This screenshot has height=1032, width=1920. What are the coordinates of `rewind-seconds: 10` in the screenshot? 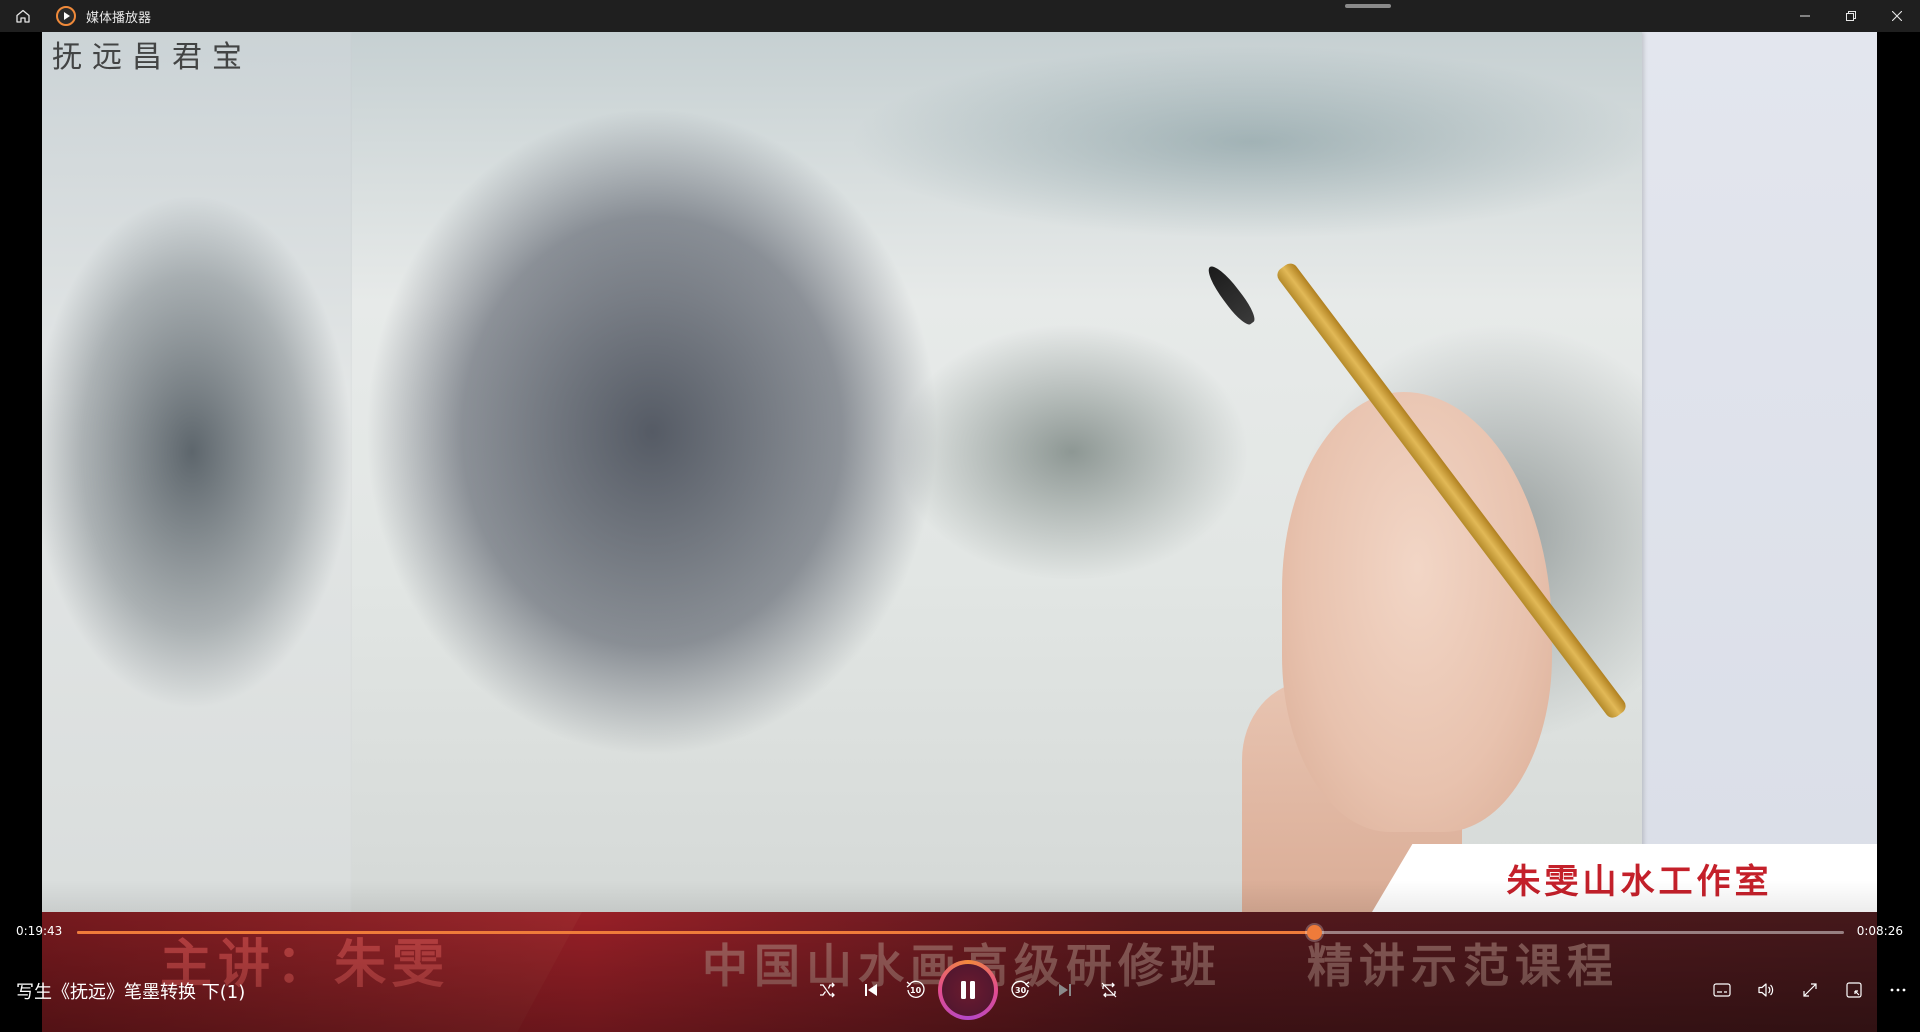 It's located at (916, 990).